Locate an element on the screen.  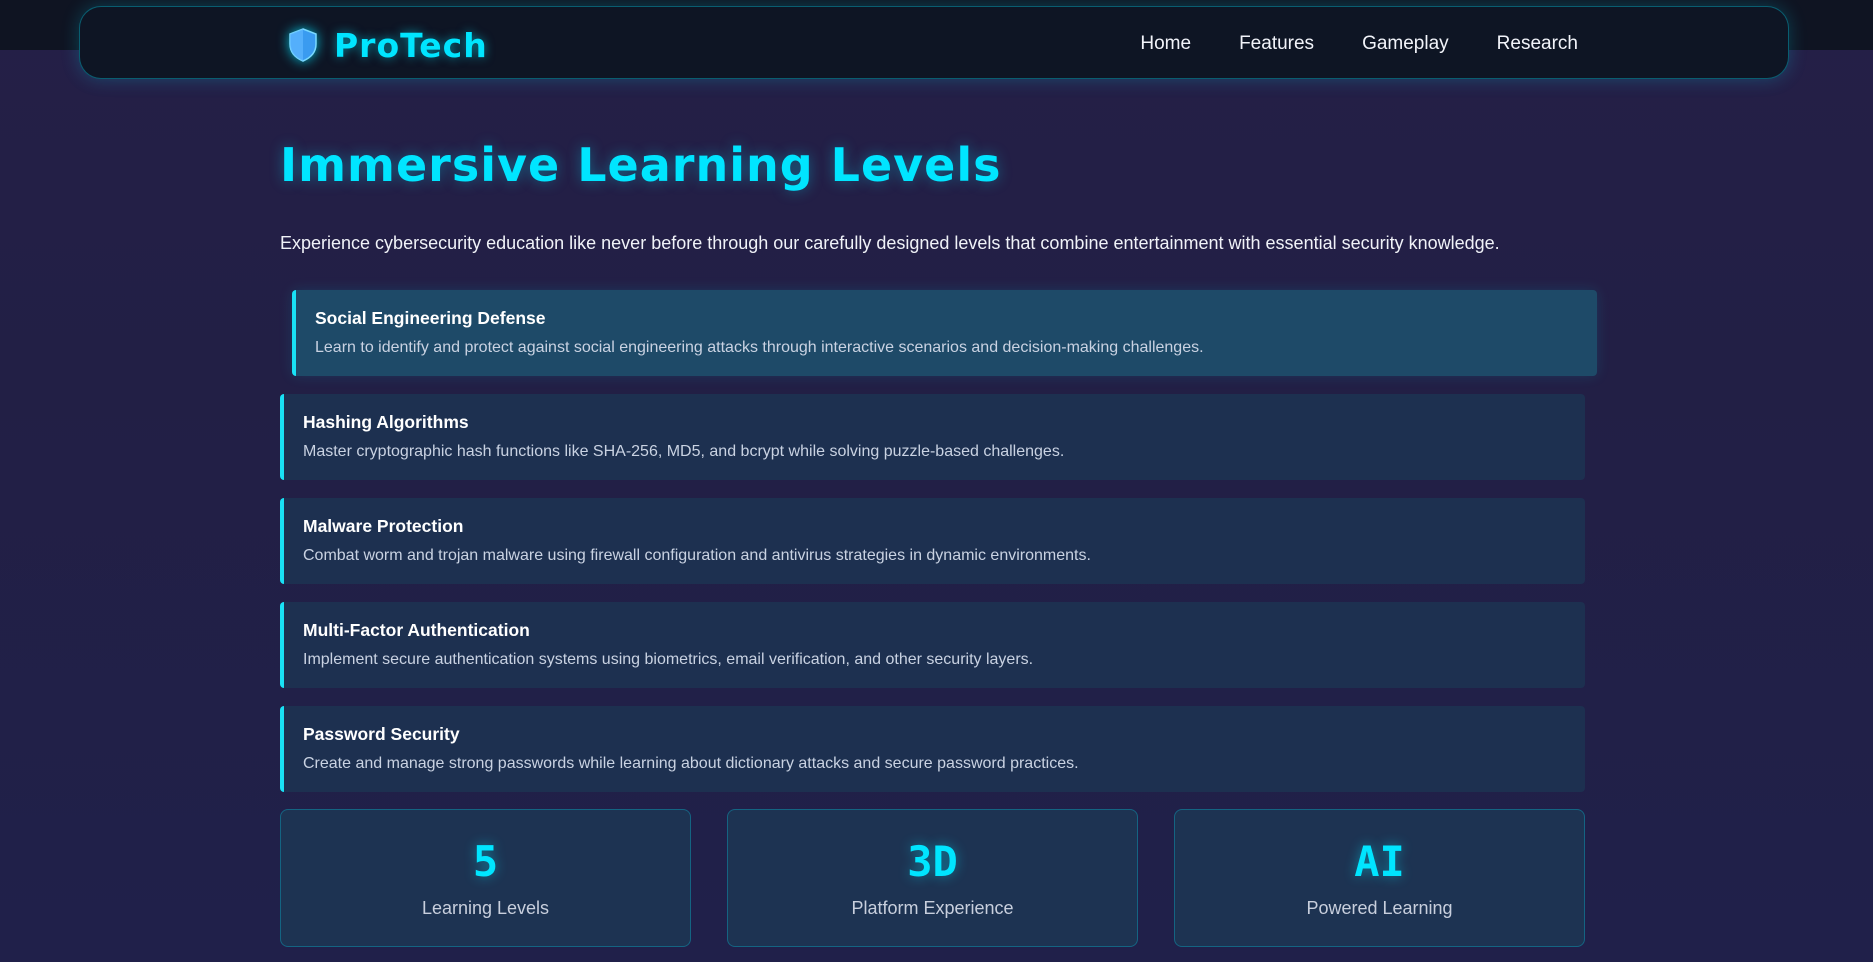
stat-label: Powered Learning is located at coordinates (1379, 908).